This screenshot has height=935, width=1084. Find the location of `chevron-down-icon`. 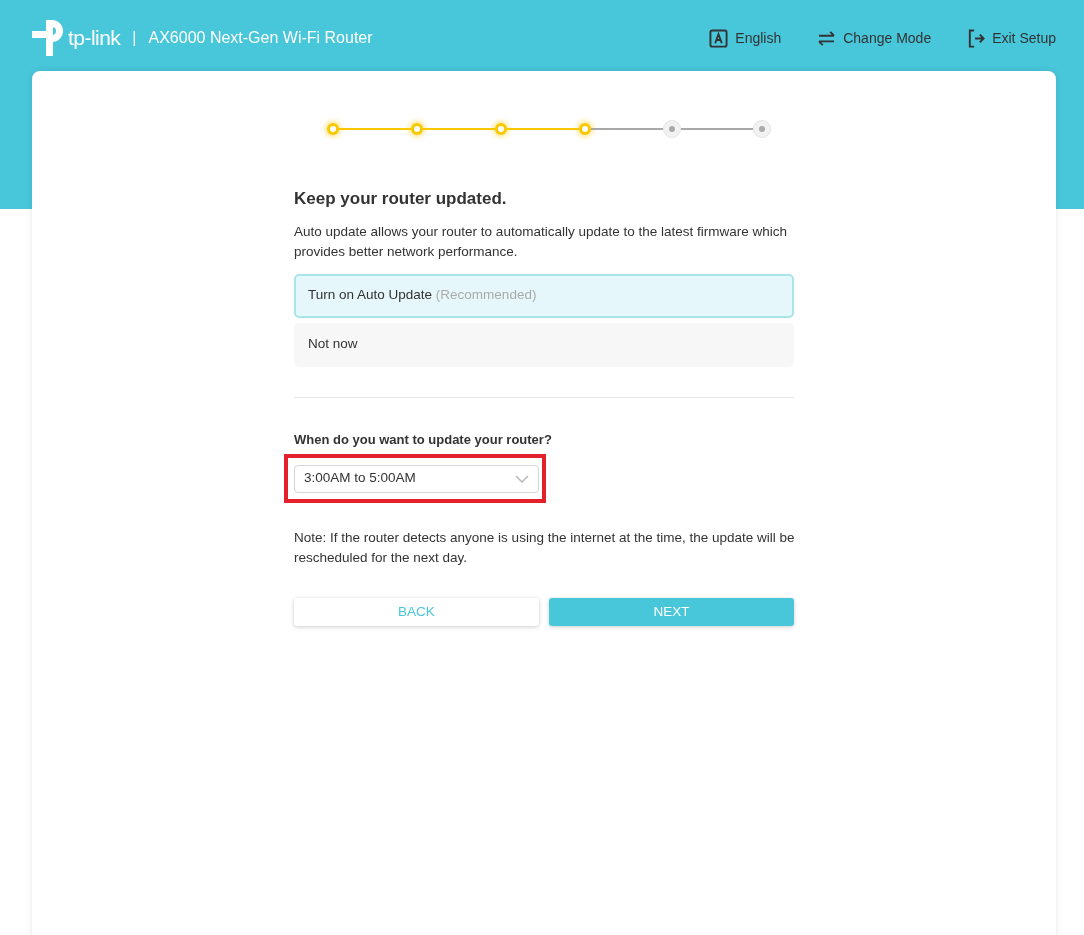

chevron-down-icon is located at coordinates (522, 478).